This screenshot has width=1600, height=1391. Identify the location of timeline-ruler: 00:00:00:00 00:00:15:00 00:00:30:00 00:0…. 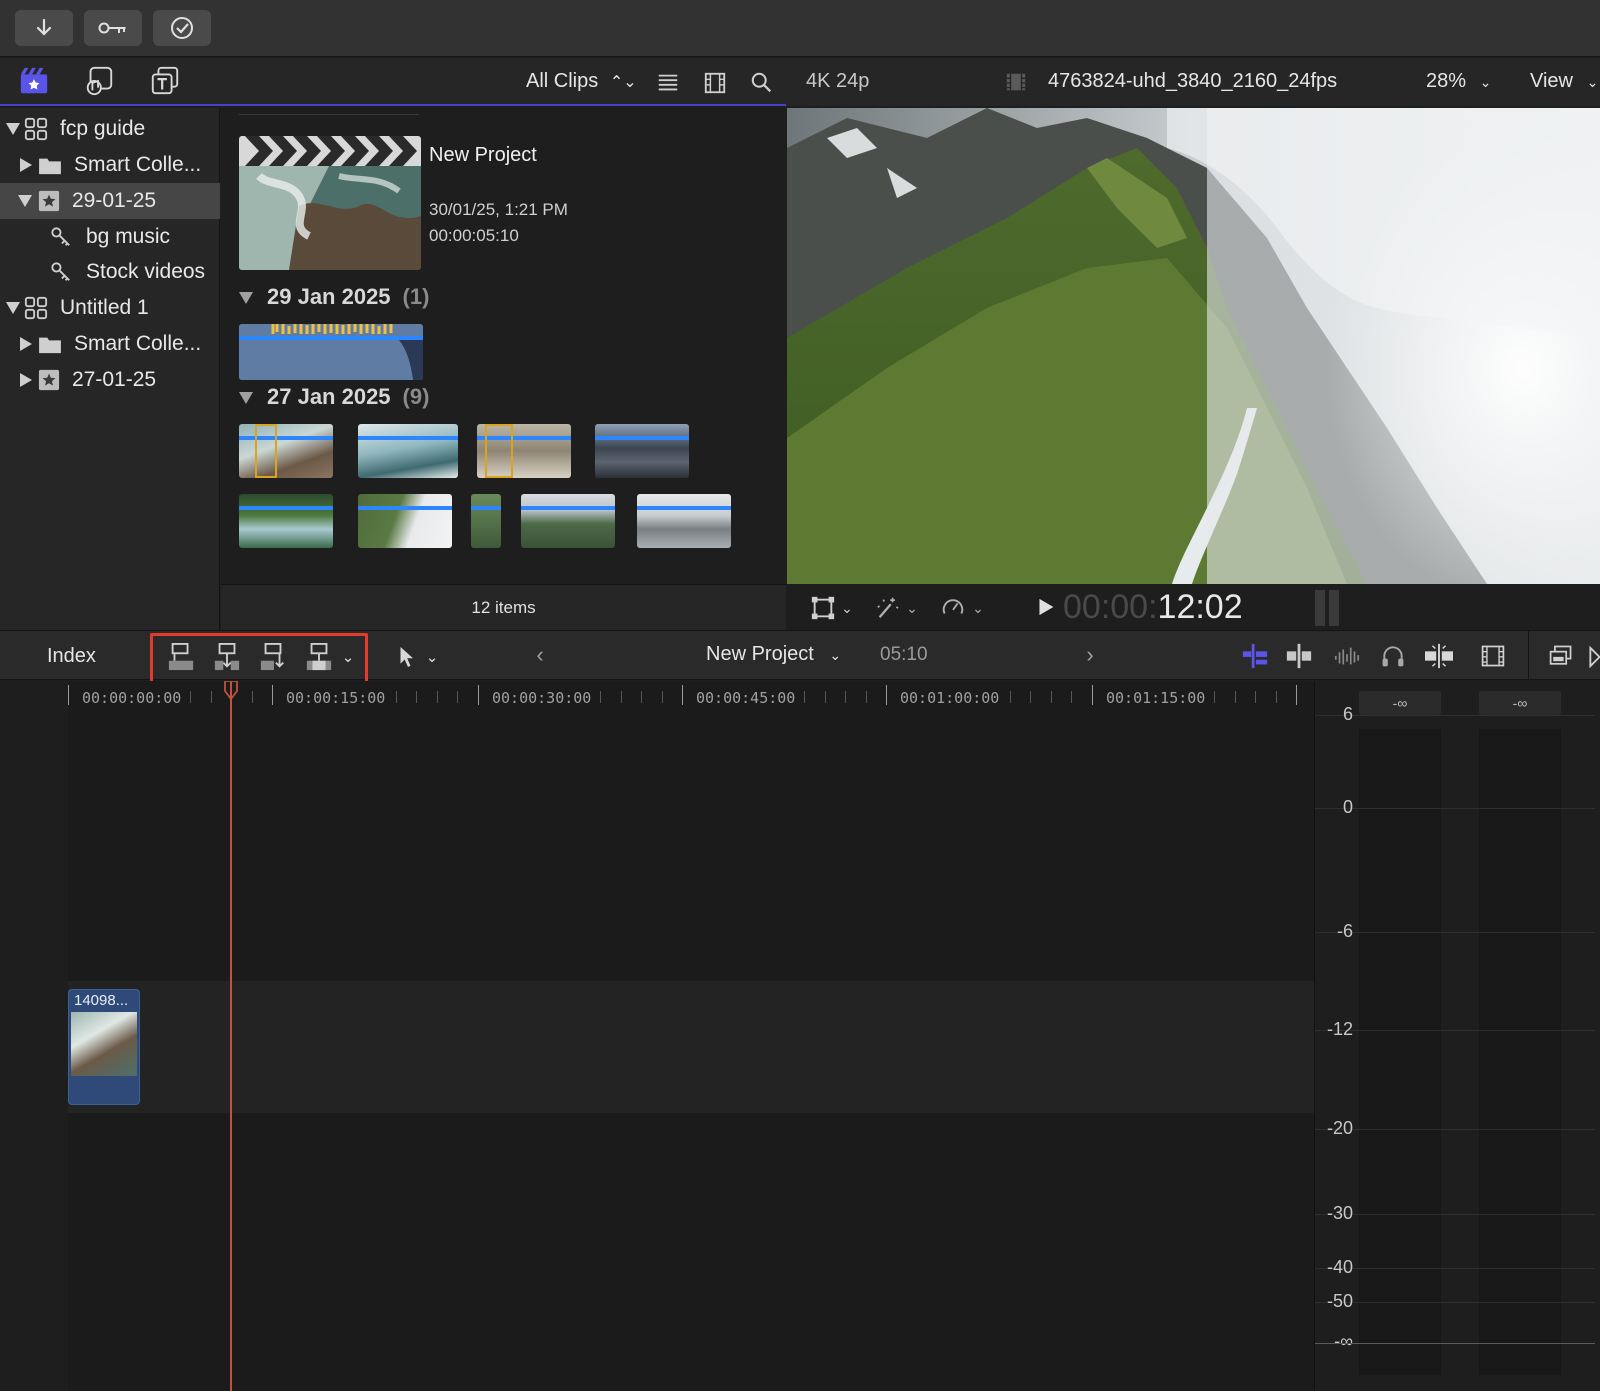
(691, 698).